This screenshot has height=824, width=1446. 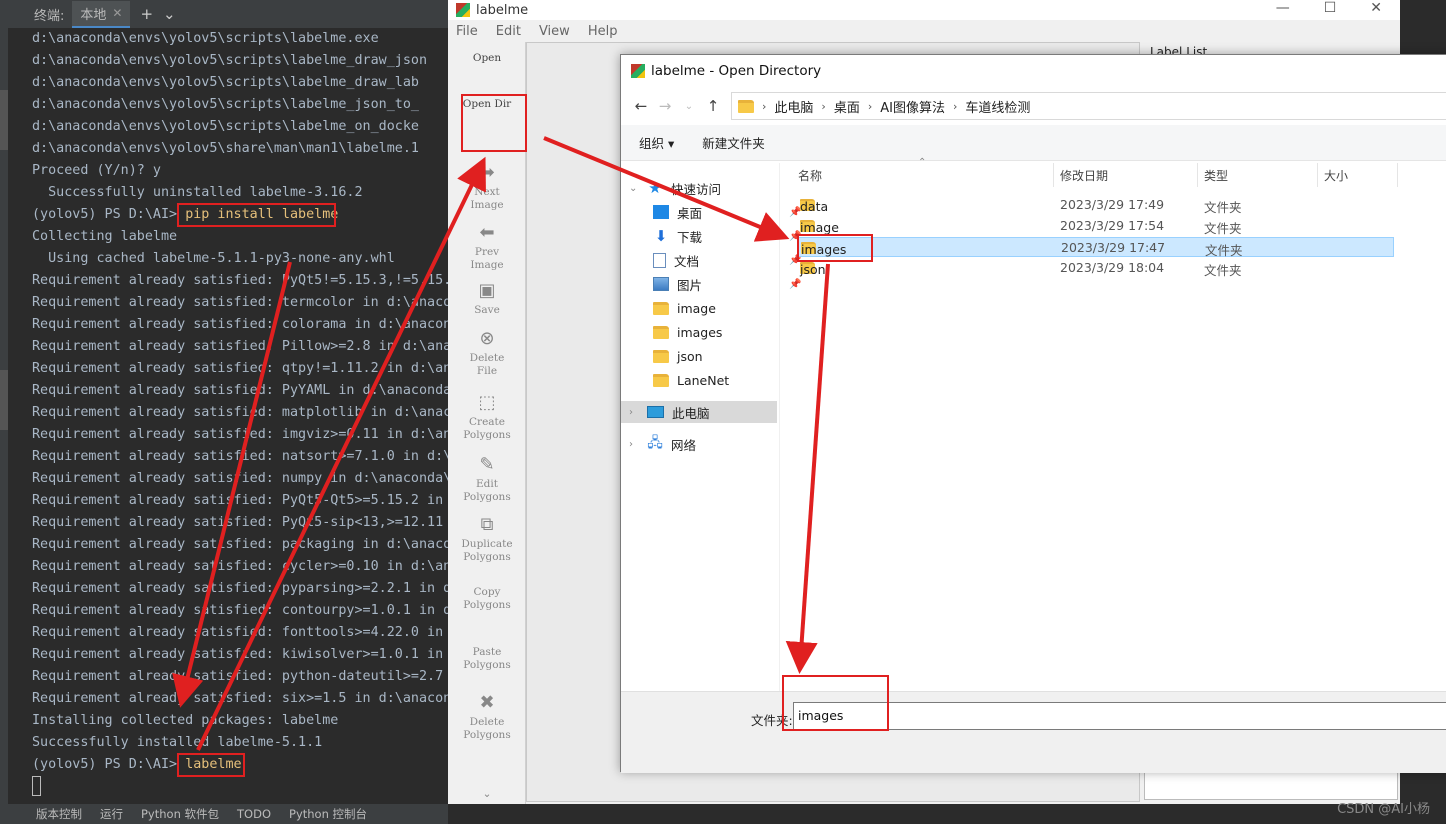 I want to click on duplicate-polygons-button: ⧉ Duplicate Polygons, so click(x=487, y=539).